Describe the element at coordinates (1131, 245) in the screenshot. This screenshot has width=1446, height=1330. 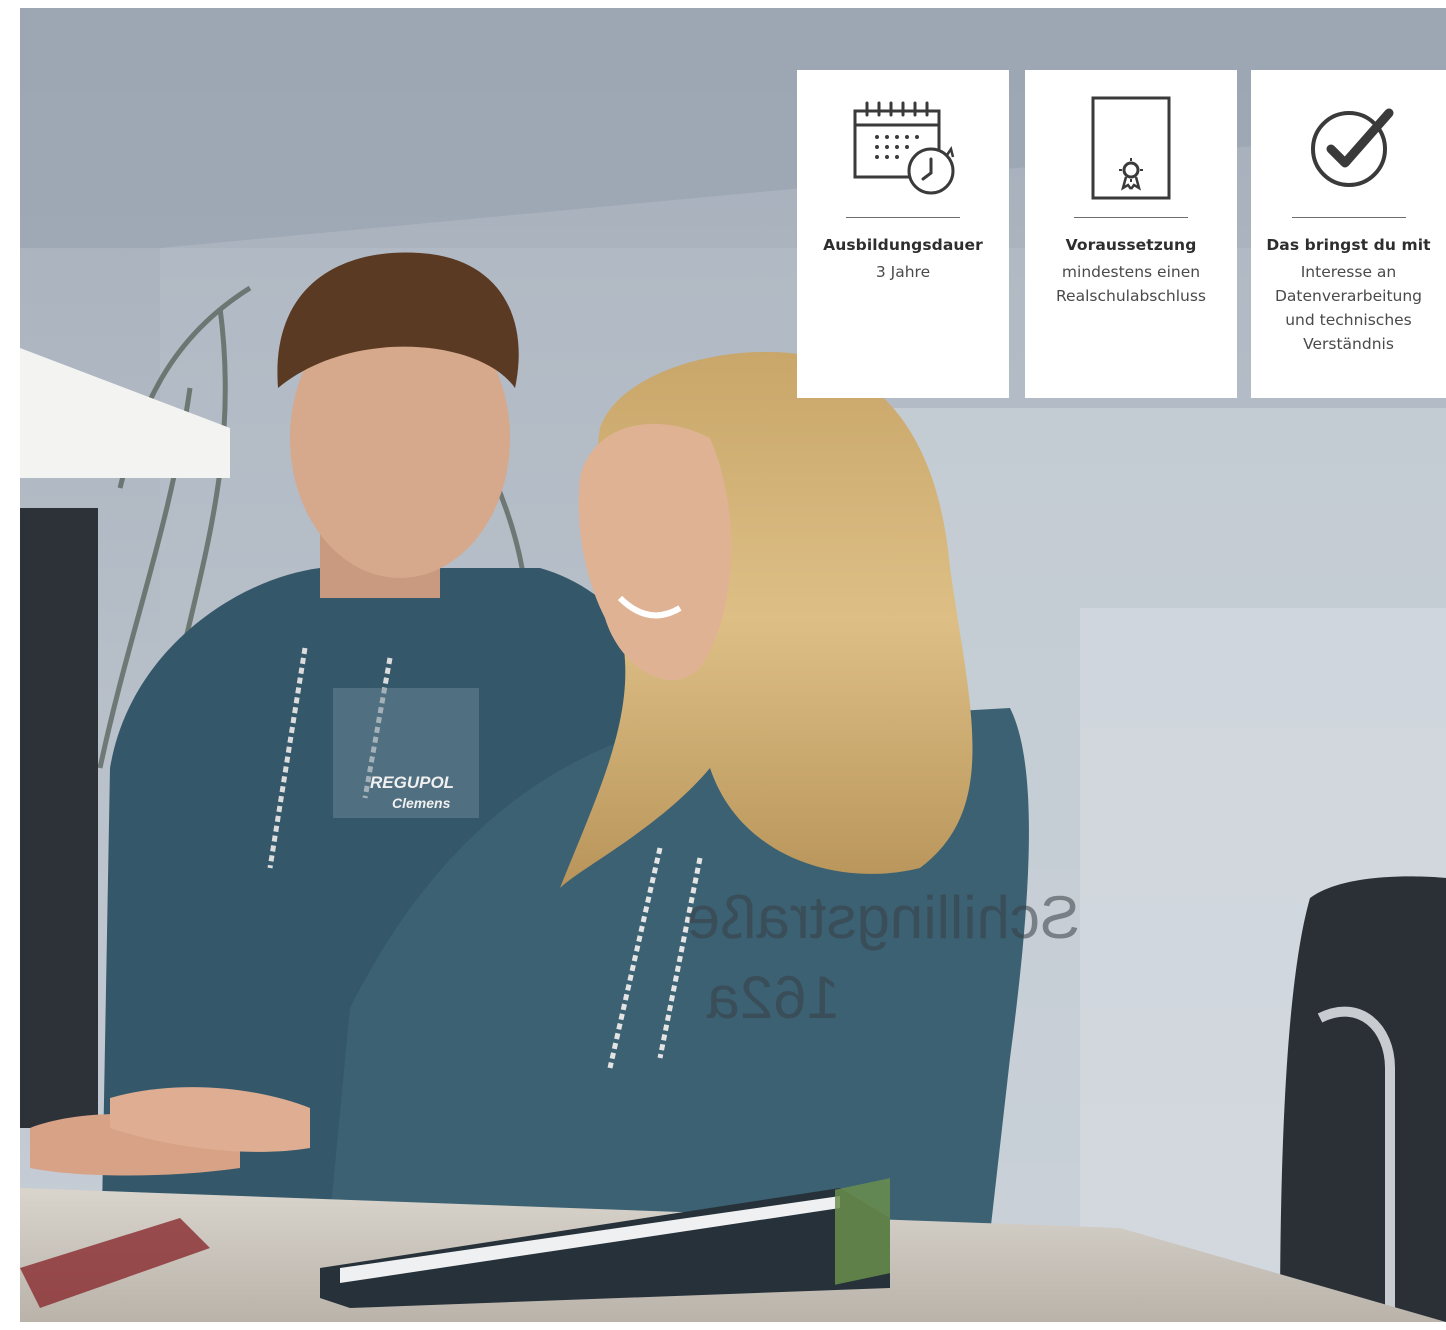
I see `card-title: Voraussetzung` at that location.